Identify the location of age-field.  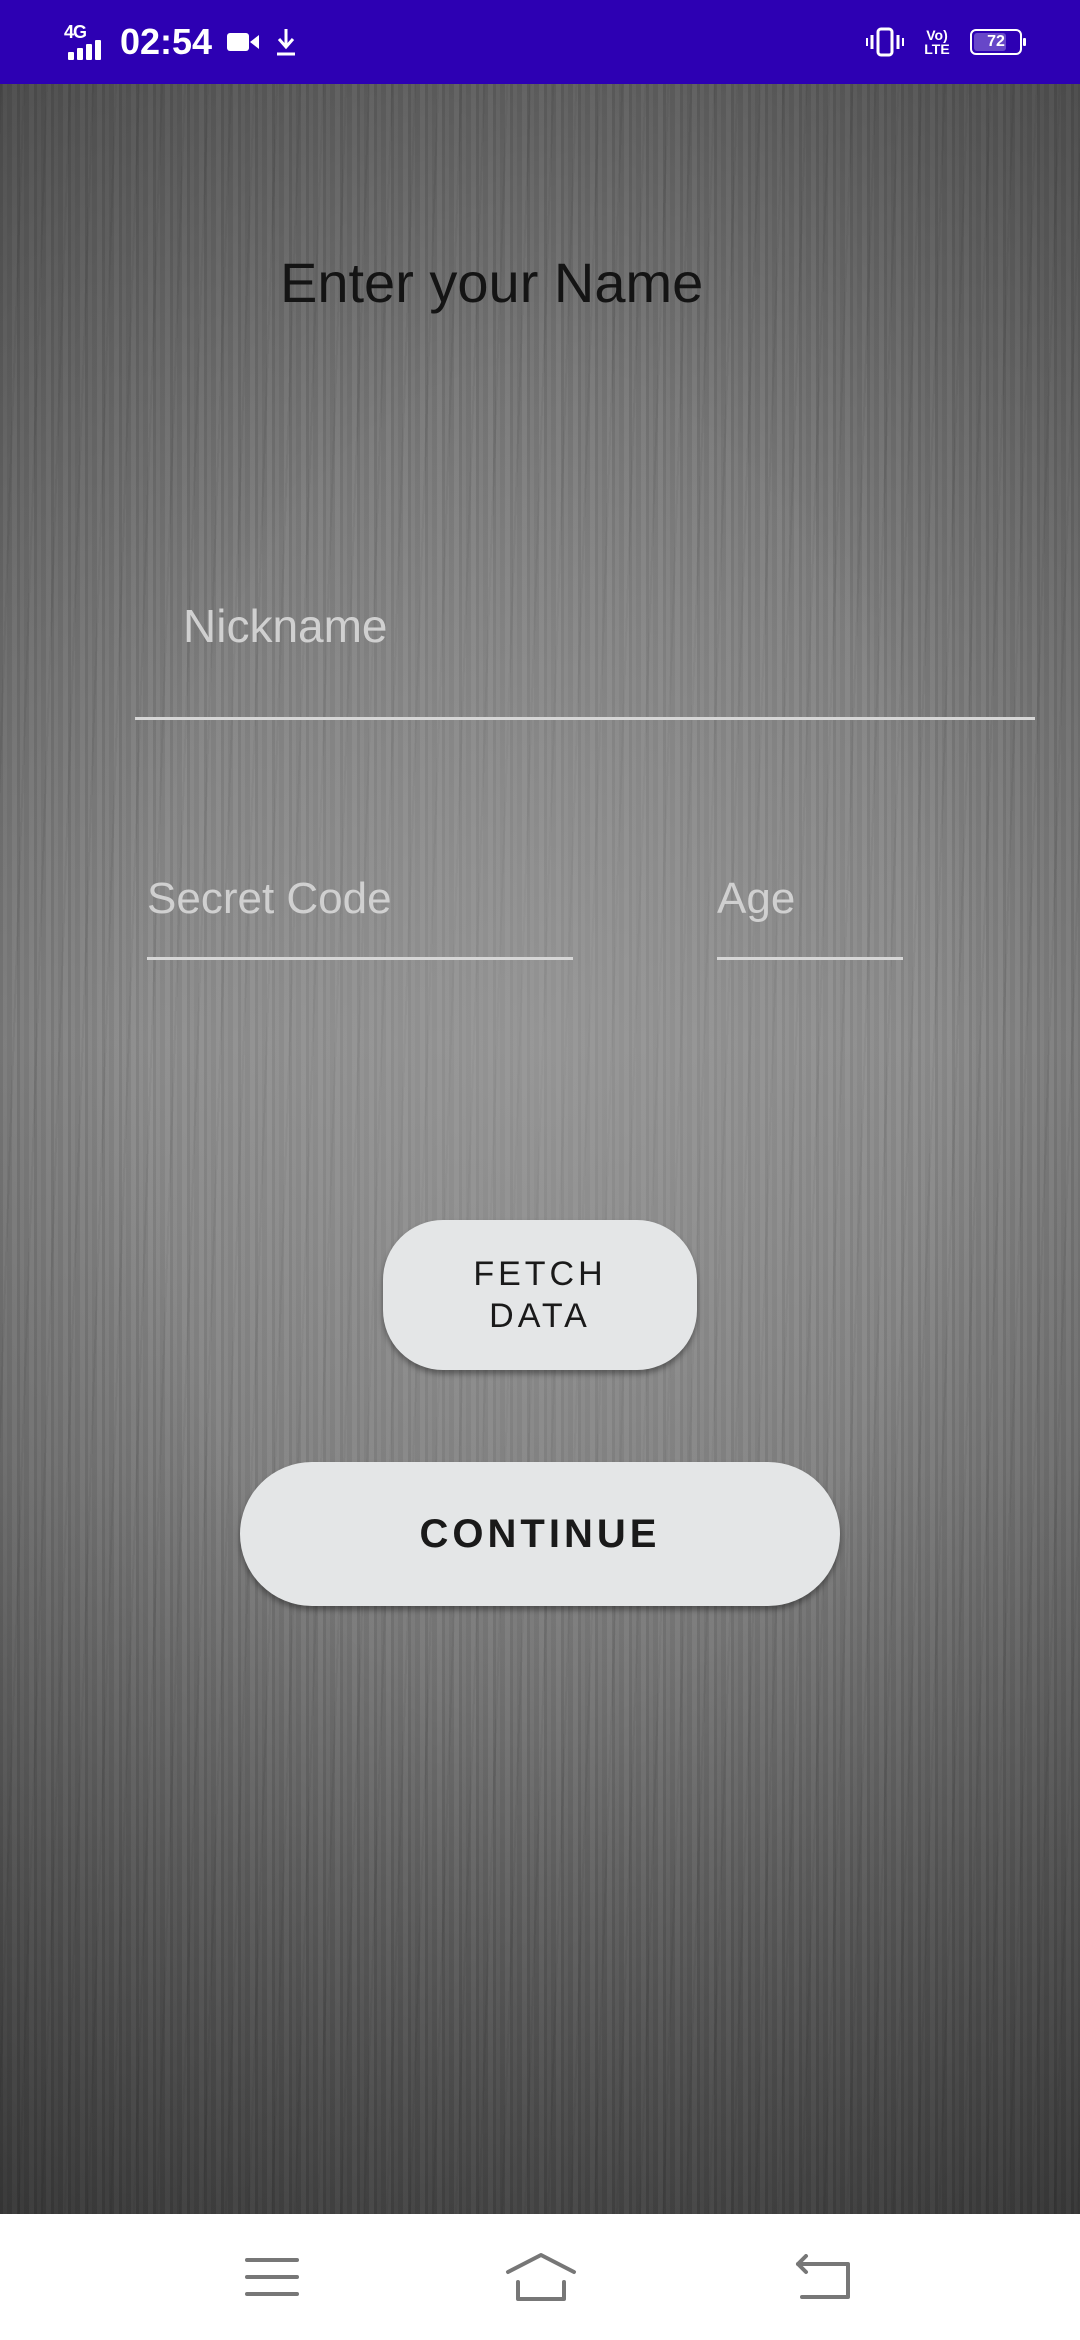
(810, 900).